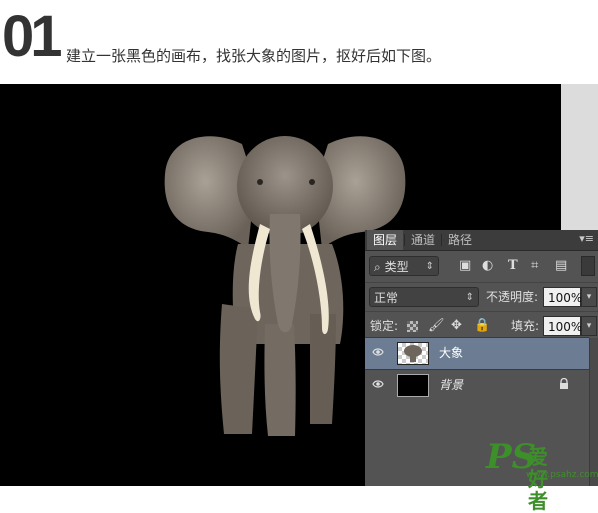 The width and height of the screenshot is (598, 513). Describe the element at coordinates (413, 385) in the screenshot. I see `layer-thumbnail-background` at that location.